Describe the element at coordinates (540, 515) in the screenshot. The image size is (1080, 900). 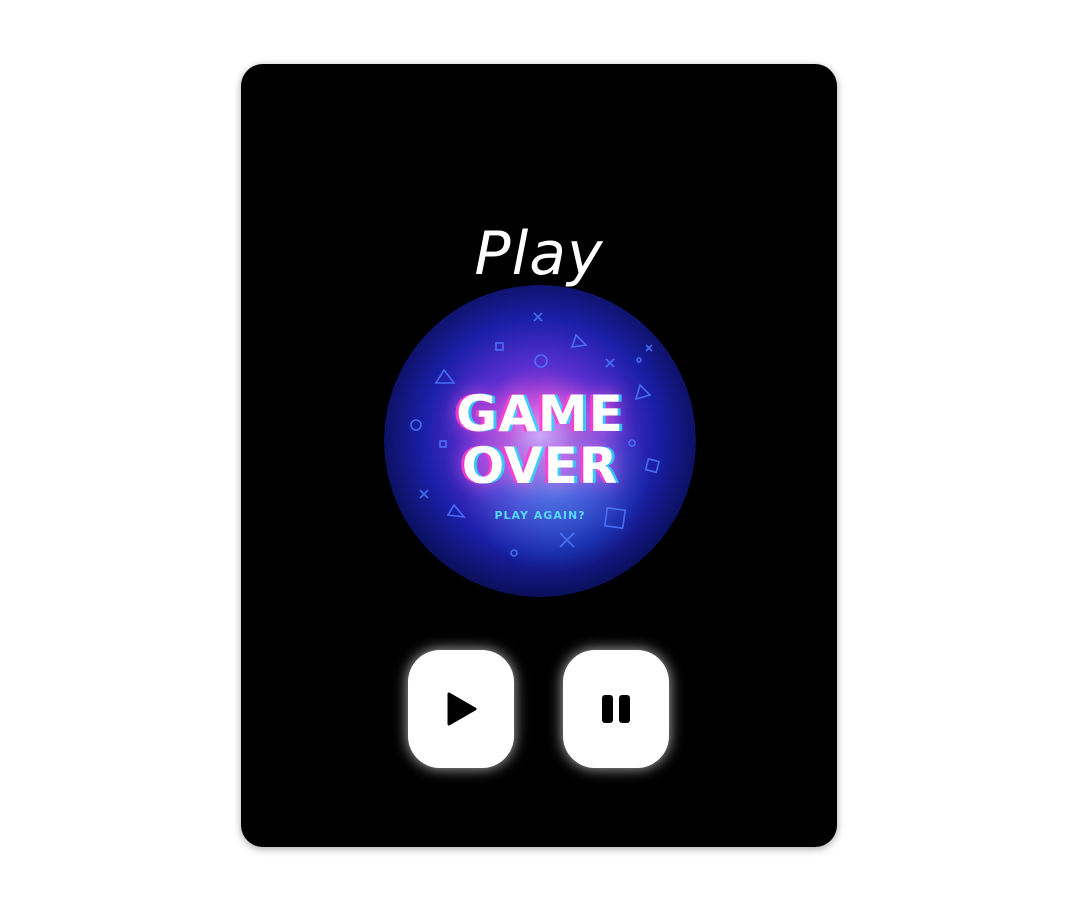
I see `artwork-subtitle: PLAY AGAIN?` at that location.